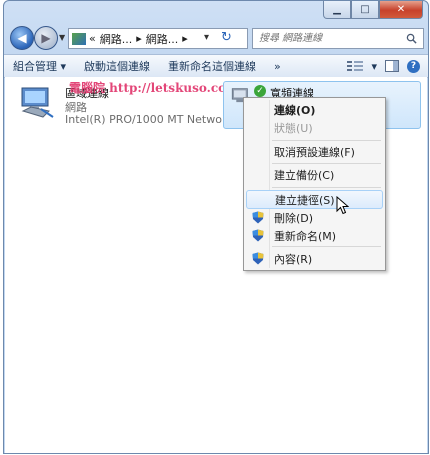 This screenshot has width=430, height=455. What do you see at coordinates (92, 38) in the screenshot?
I see `breadcrumb-overflow: «` at bounding box center [92, 38].